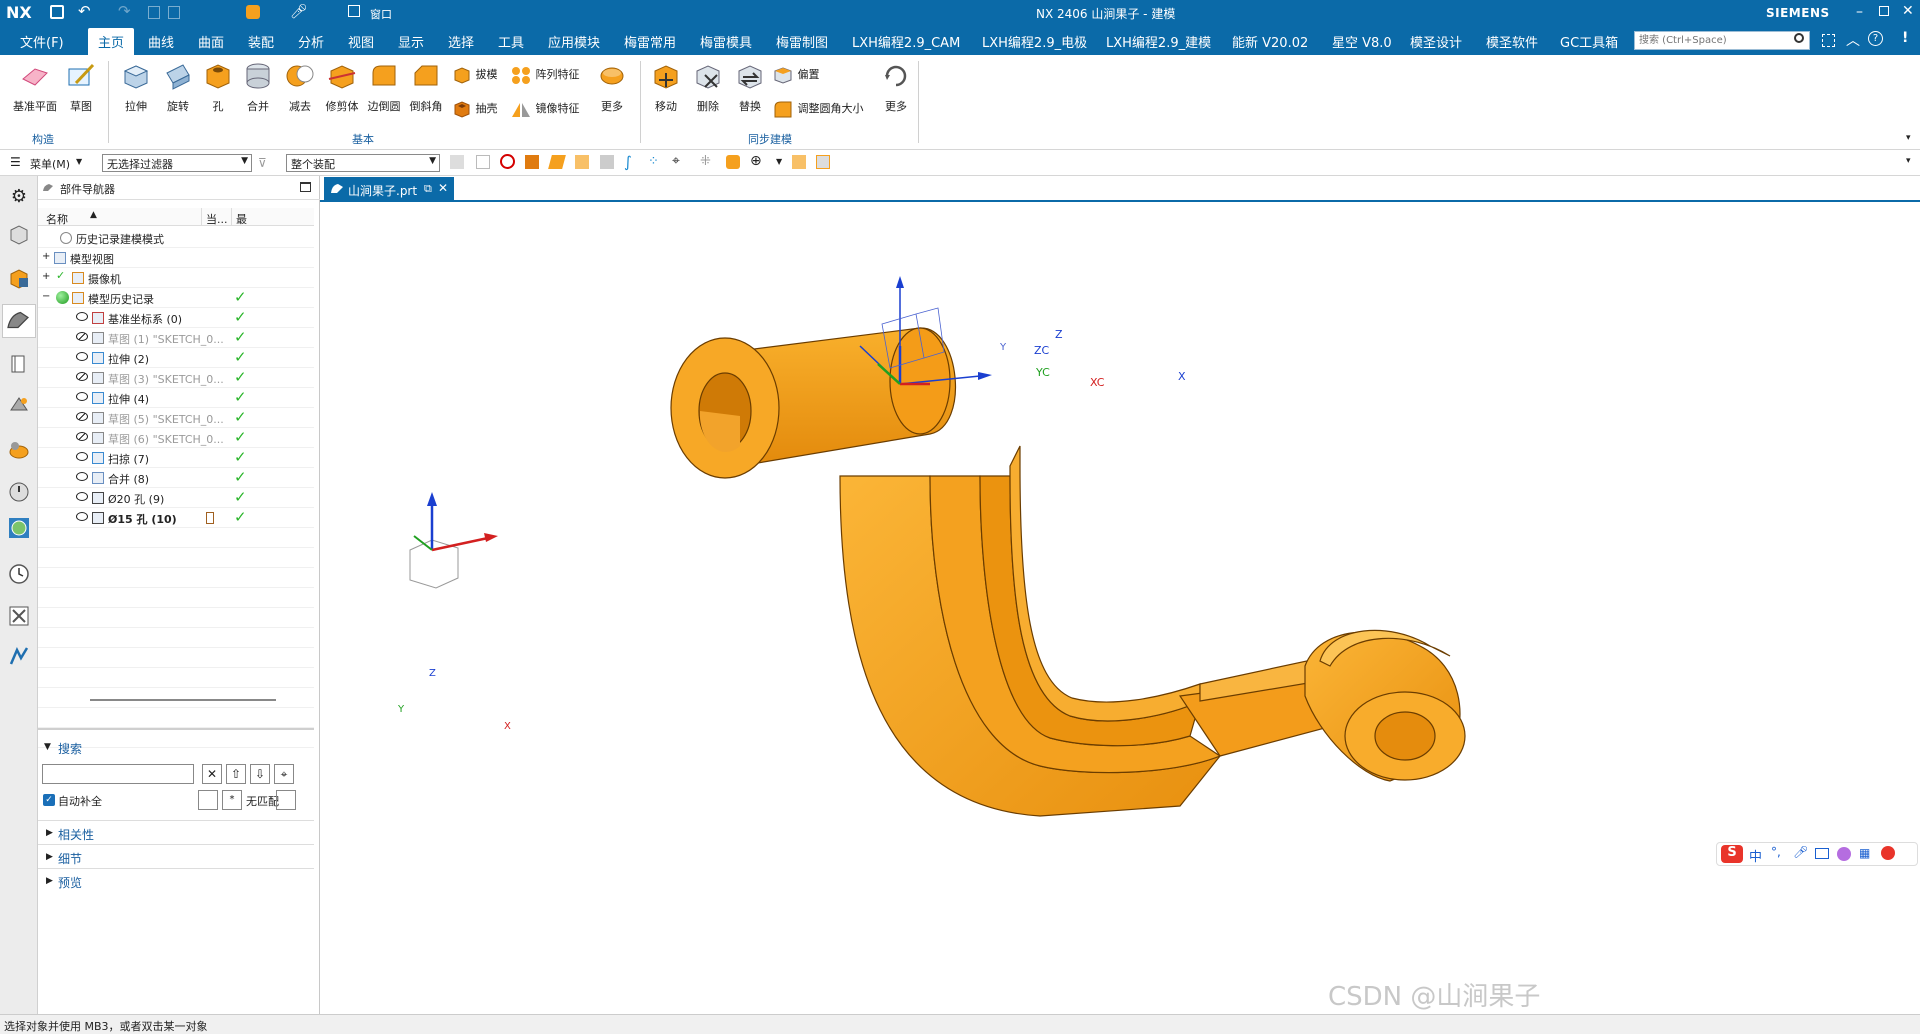  I want to click on close-icon: ✕, so click(1908, 11).